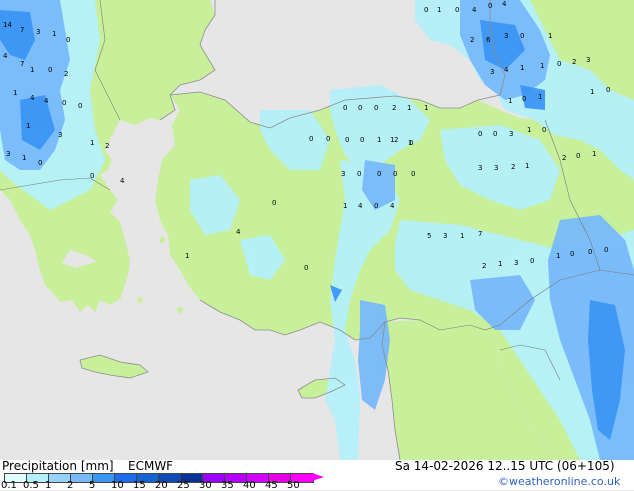  What do you see at coordinates (117, 485) in the screenshot?
I see `colorbar-tick-label: 10` at bounding box center [117, 485].